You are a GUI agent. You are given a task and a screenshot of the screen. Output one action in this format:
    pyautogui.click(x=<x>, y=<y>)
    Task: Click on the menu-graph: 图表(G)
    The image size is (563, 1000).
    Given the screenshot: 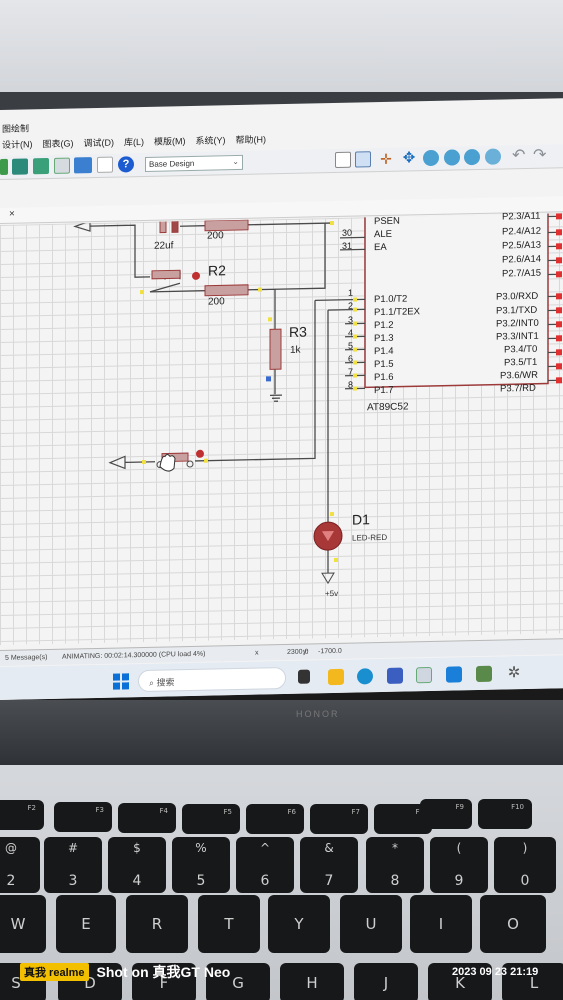 What is the action you would take?
    pyautogui.click(x=58, y=144)
    